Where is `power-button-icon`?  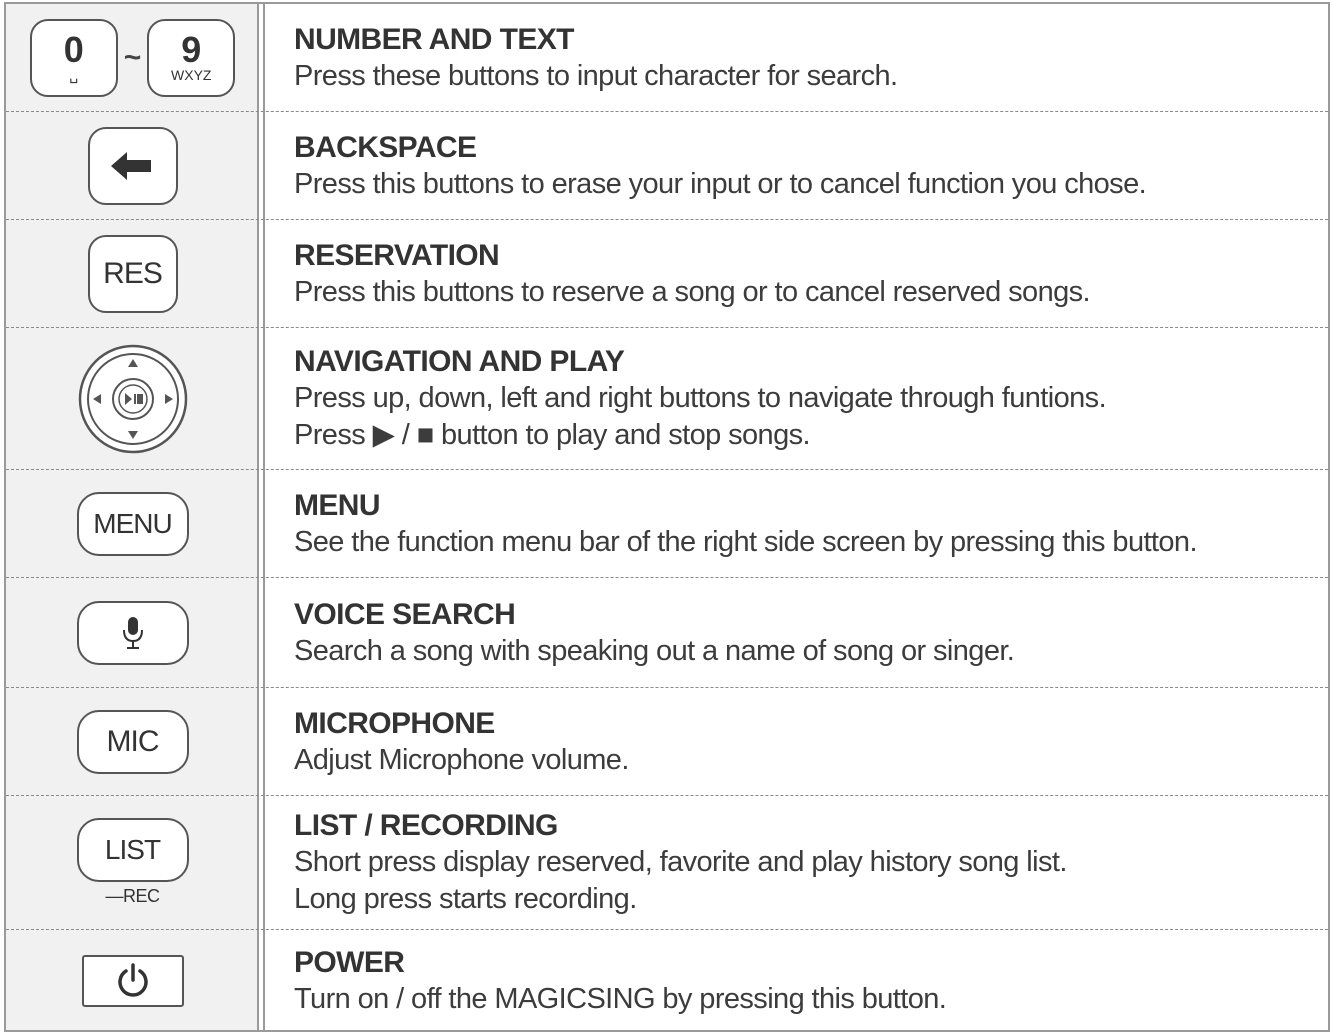 power-button-icon is located at coordinates (132, 981).